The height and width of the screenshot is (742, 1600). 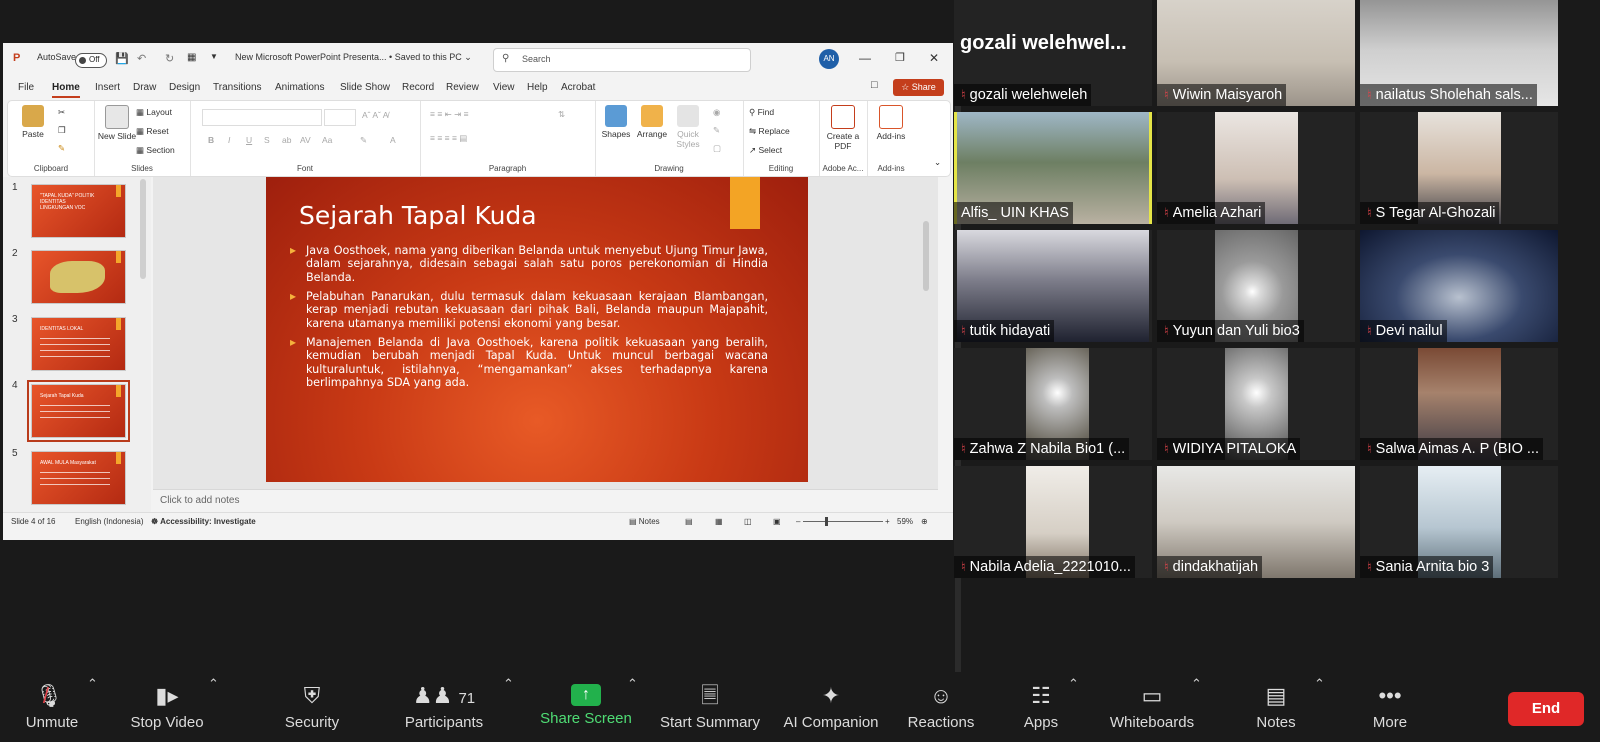 I want to click on participant-tile: ♮ WIDIYA PITALOKA, so click(x=1256, y=404).